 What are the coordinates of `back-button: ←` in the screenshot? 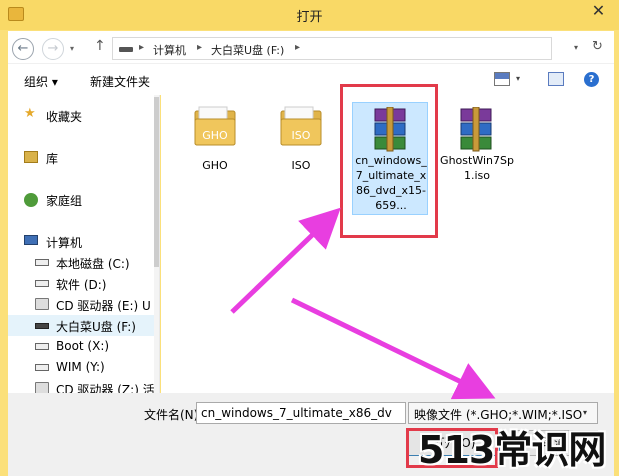 It's located at (23, 49).